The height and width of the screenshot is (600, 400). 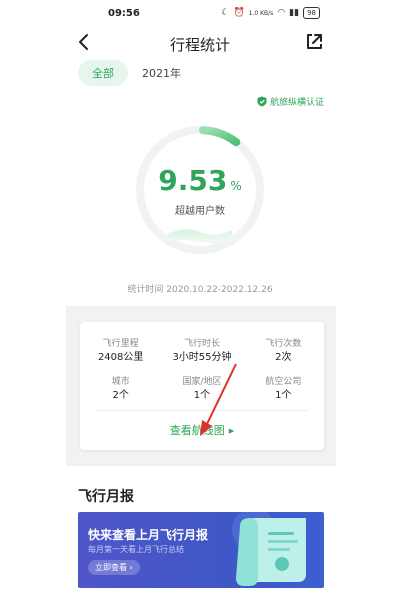 What do you see at coordinates (129, 73) in the screenshot?
I see `time-filter: 全部 2021年` at bounding box center [129, 73].